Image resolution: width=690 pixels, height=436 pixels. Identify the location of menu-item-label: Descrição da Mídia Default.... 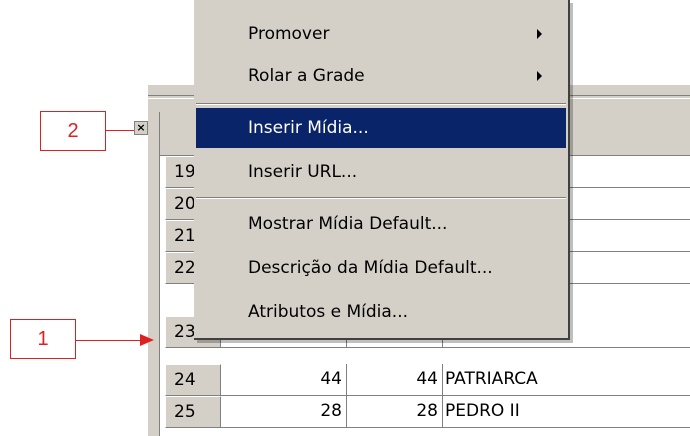
(370, 268).